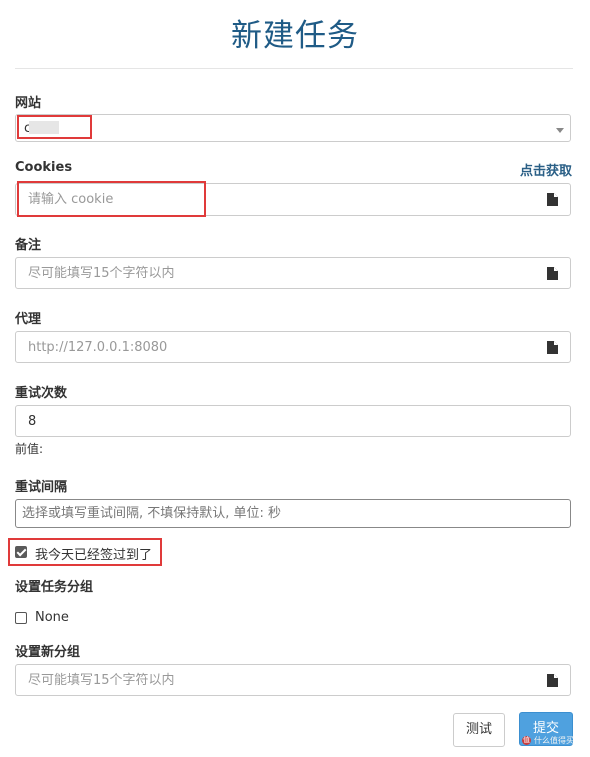  What do you see at coordinates (28, 245) in the screenshot?
I see `note-label: 备注` at bounding box center [28, 245].